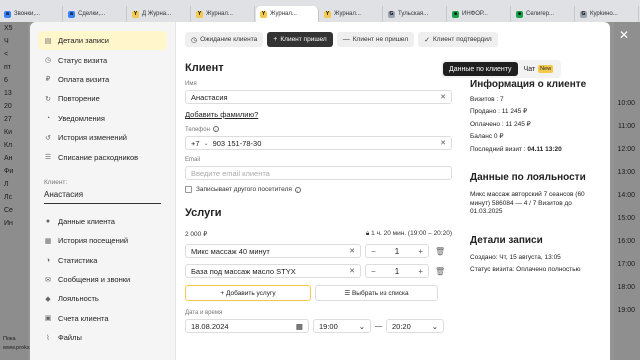 The image size is (640, 360). I want to click on sidebar-item: ▣ Счета клиента, so click(102, 318).